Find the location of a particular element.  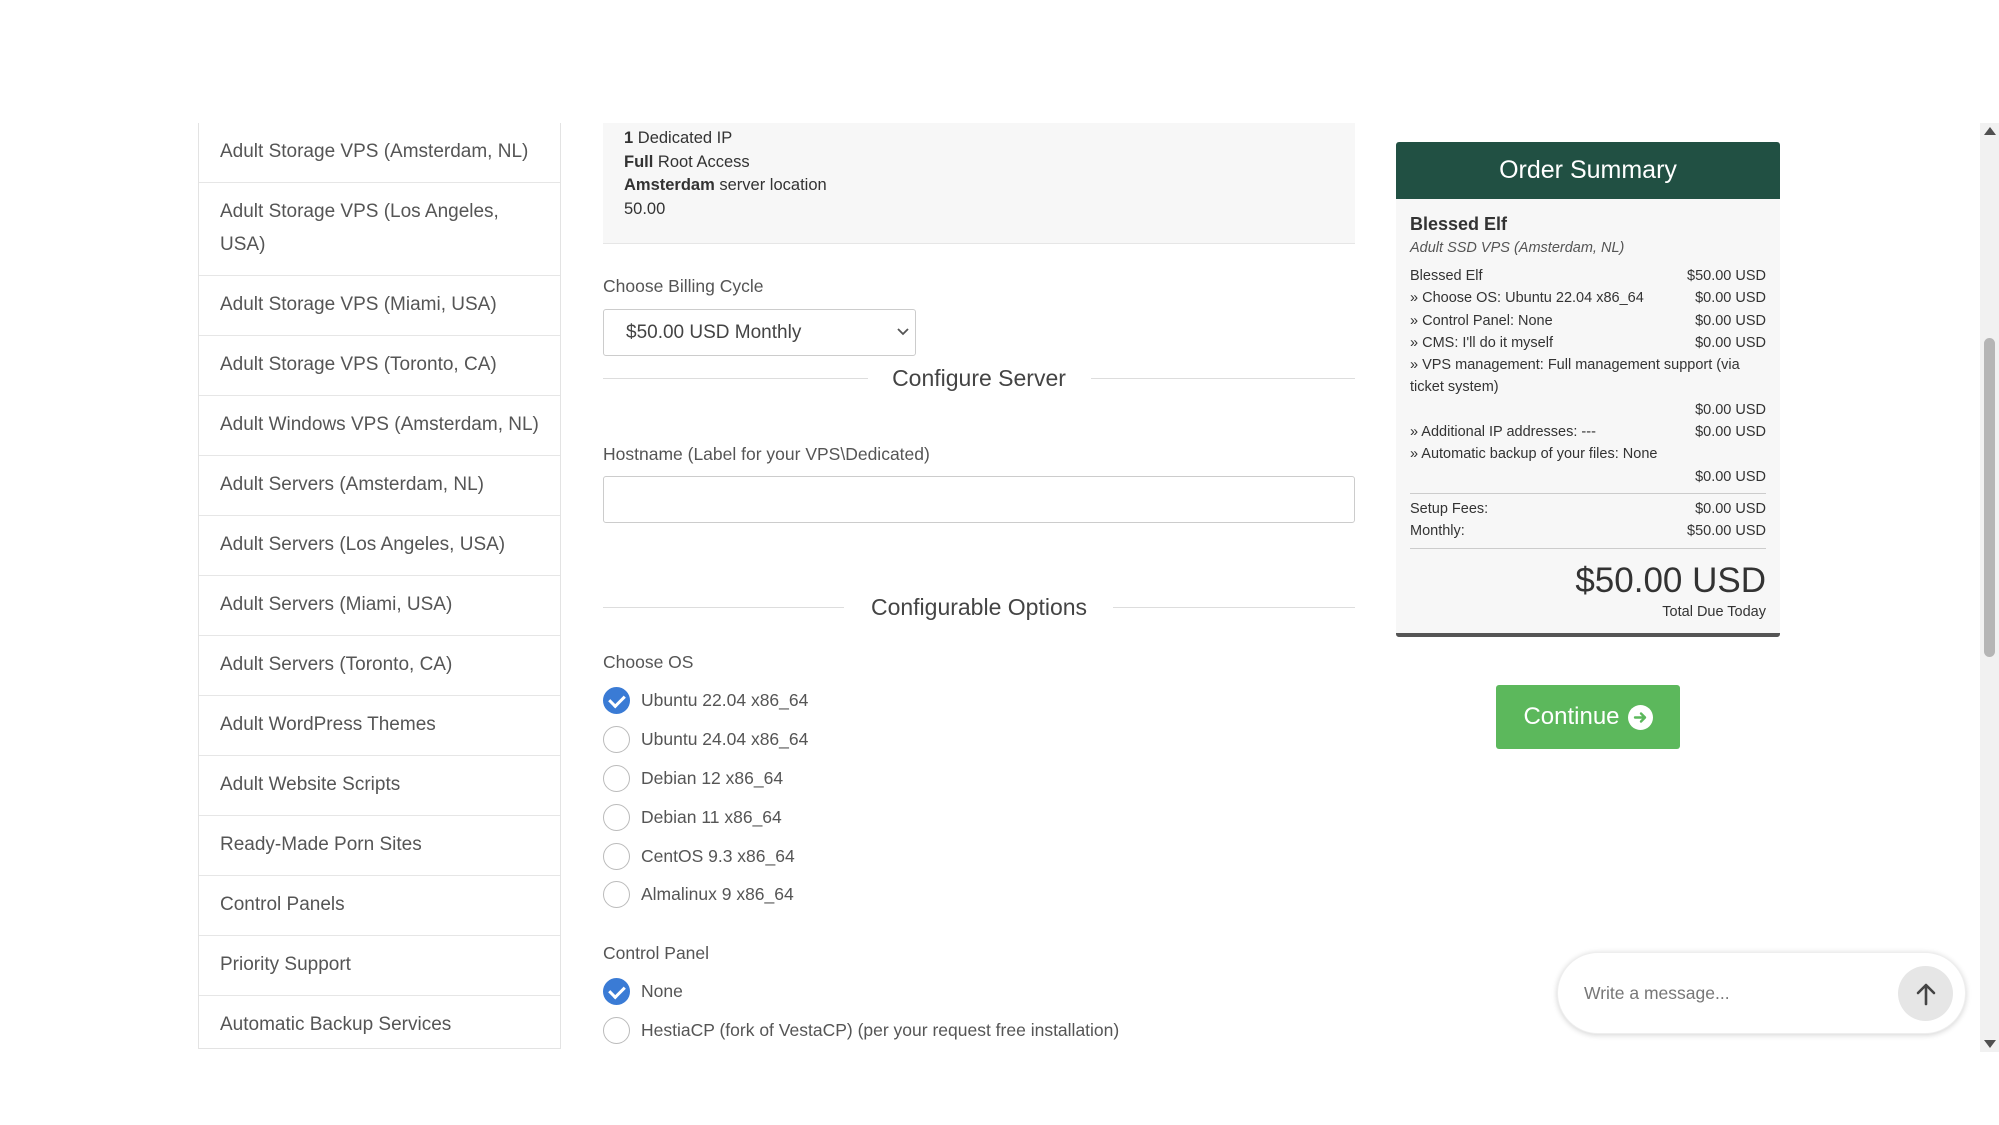

summary-line-amount: $50.00 USD is located at coordinates (1726, 276).